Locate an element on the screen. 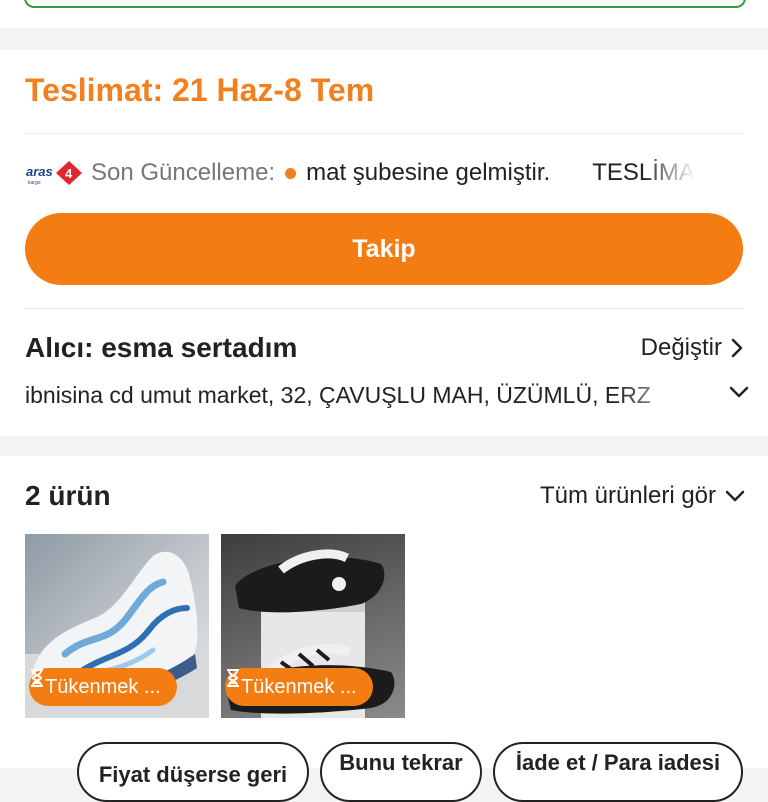 This screenshot has height=802, width=768. chevron-right-icon is located at coordinates (737, 348).